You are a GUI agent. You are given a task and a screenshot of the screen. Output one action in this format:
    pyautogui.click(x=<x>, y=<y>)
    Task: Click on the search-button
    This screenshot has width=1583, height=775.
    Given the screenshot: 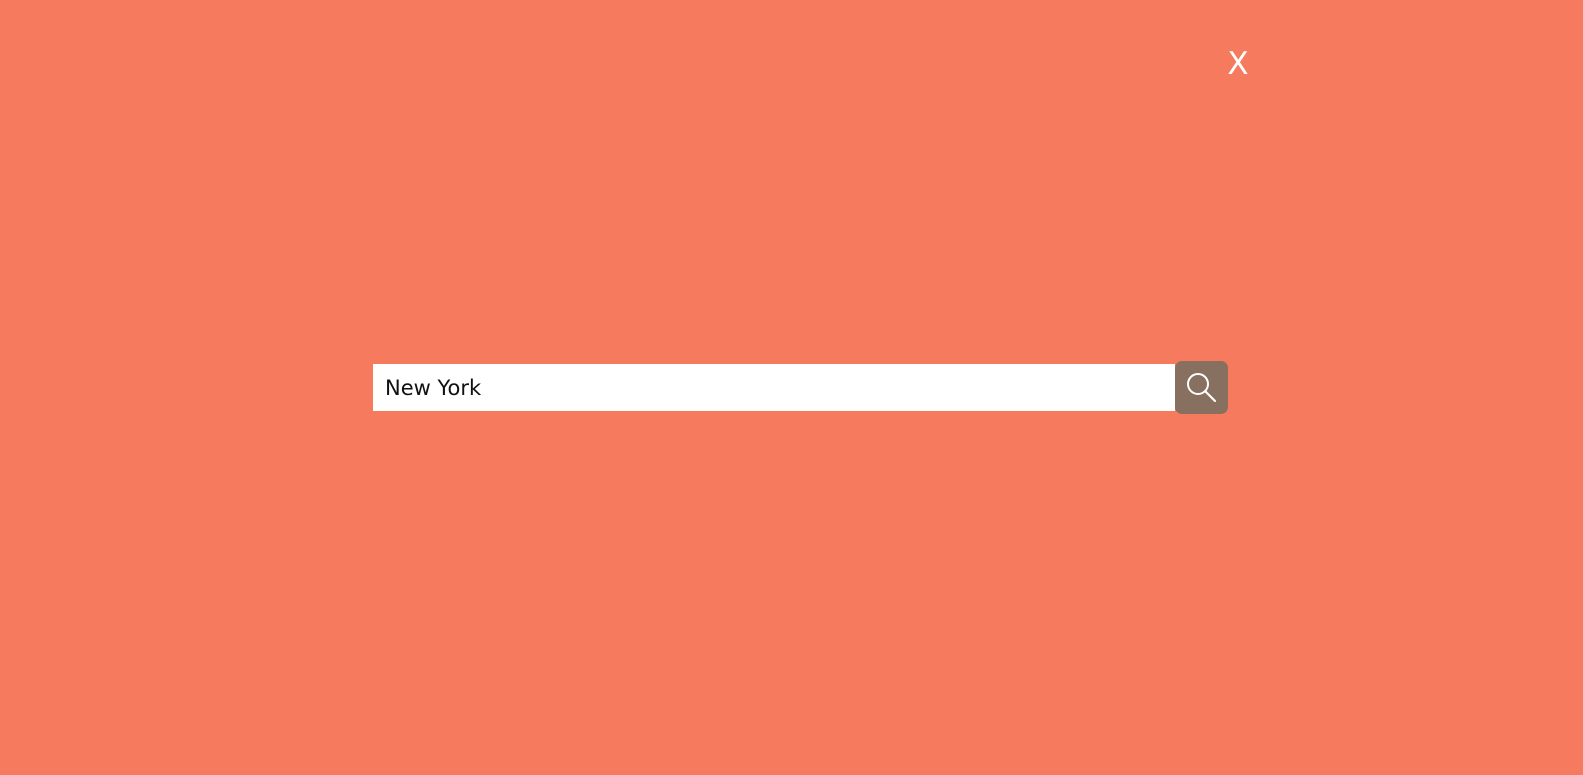 What is the action you would take?
    pyautogui.click(x=1201, y=387)
    